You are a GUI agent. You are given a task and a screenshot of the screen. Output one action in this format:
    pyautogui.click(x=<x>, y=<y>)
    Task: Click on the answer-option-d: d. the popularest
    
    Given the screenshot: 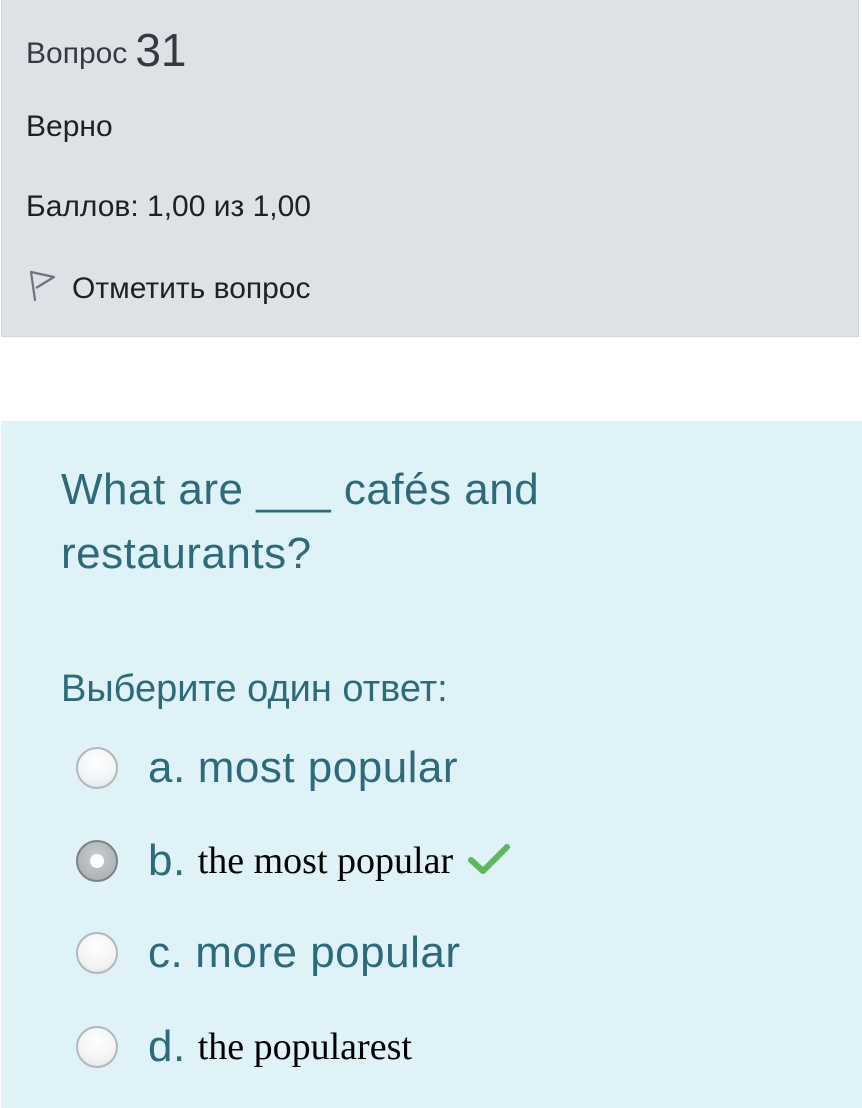 What is the action you would take?
    pyautogui.click(x=244, y=1047)
    